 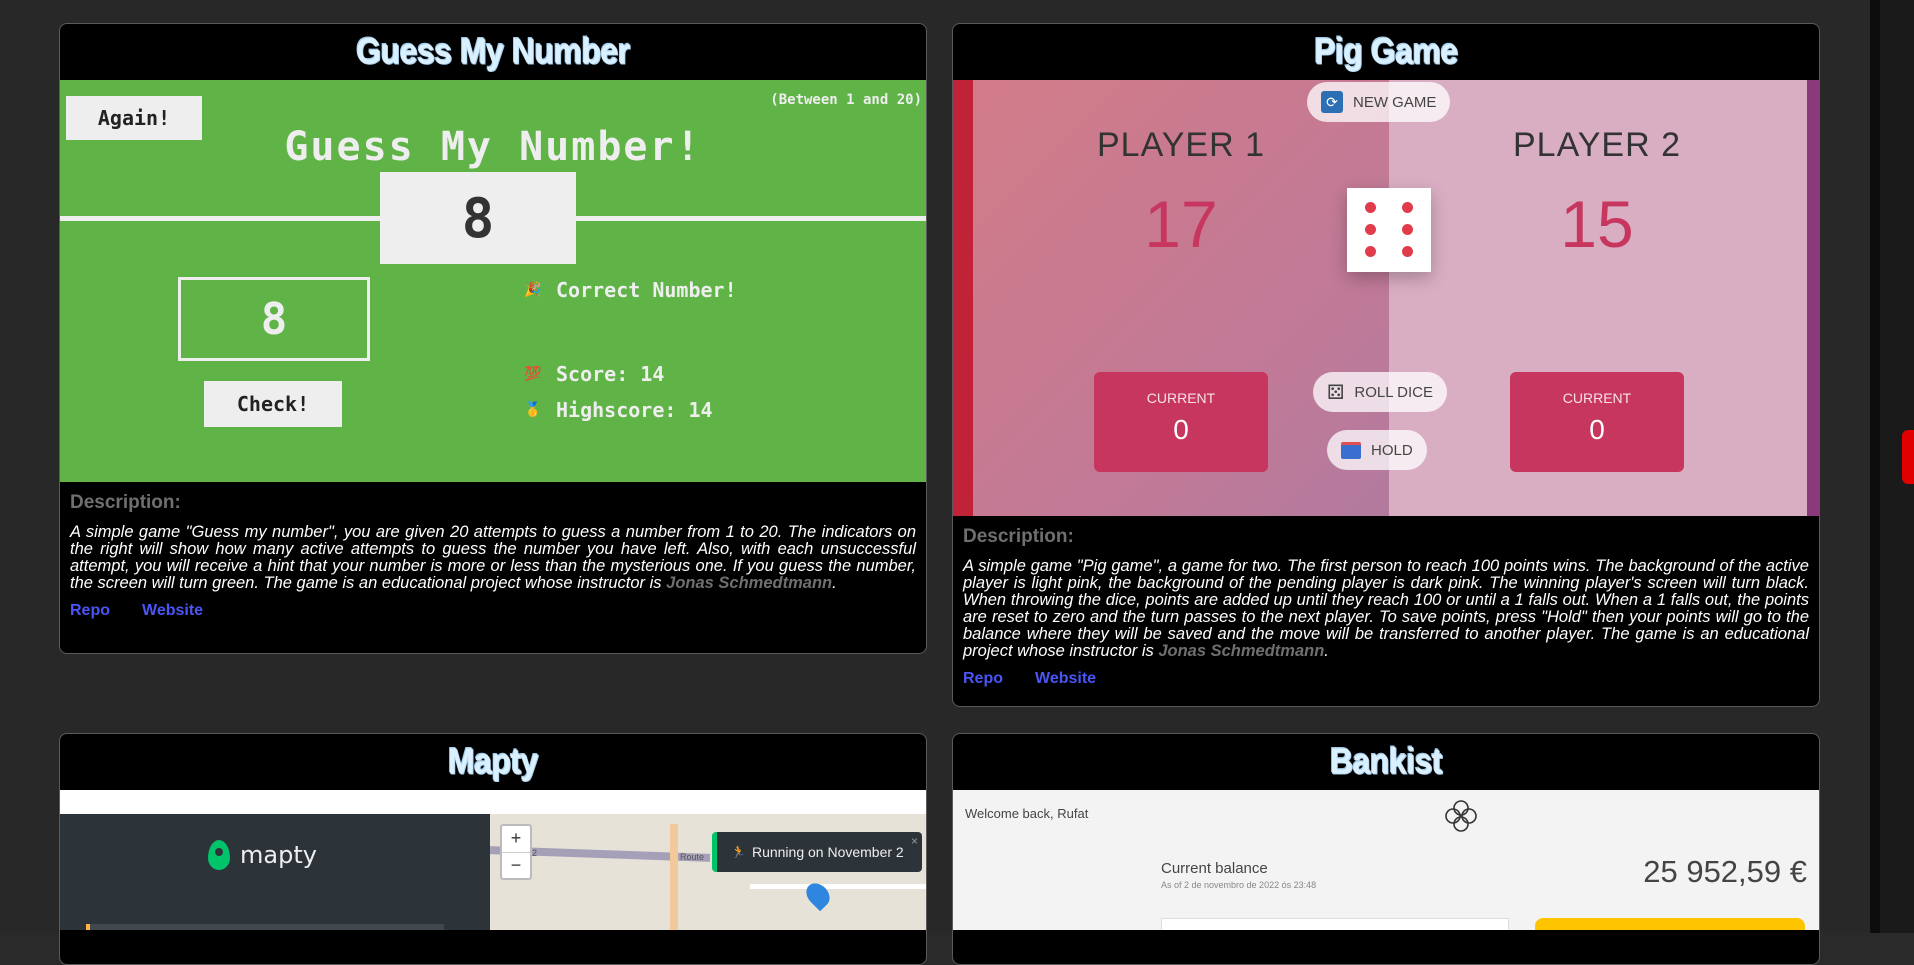 What do you see at coordinates (1725, 871) in the screenshot?
I see `balance-value: 25 952,59 €` at bounding box center [1725, 871].